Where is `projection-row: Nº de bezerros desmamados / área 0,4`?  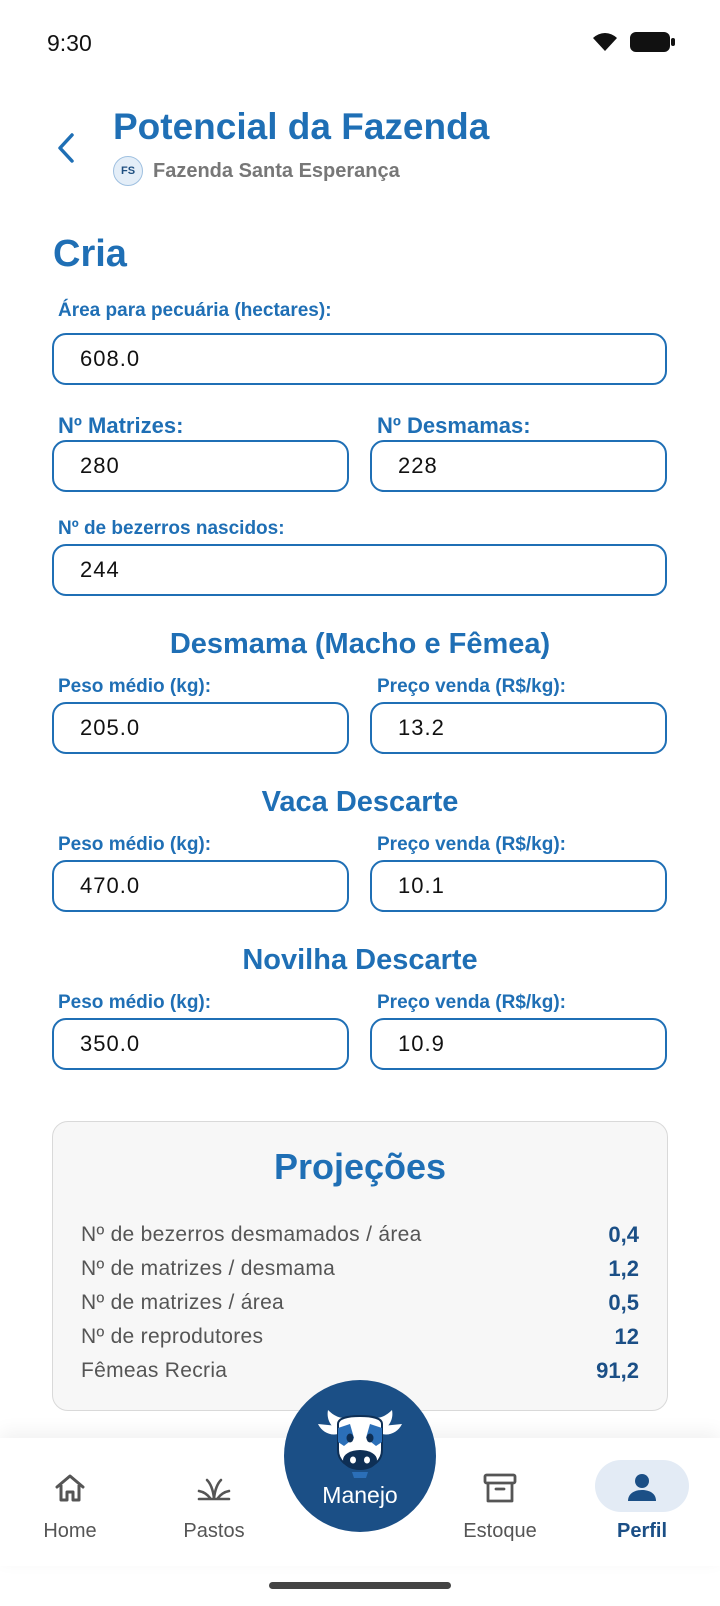 projection-row: Nº de bezerros desmamados / área 0,4 is located at coordinates (360, 1235).